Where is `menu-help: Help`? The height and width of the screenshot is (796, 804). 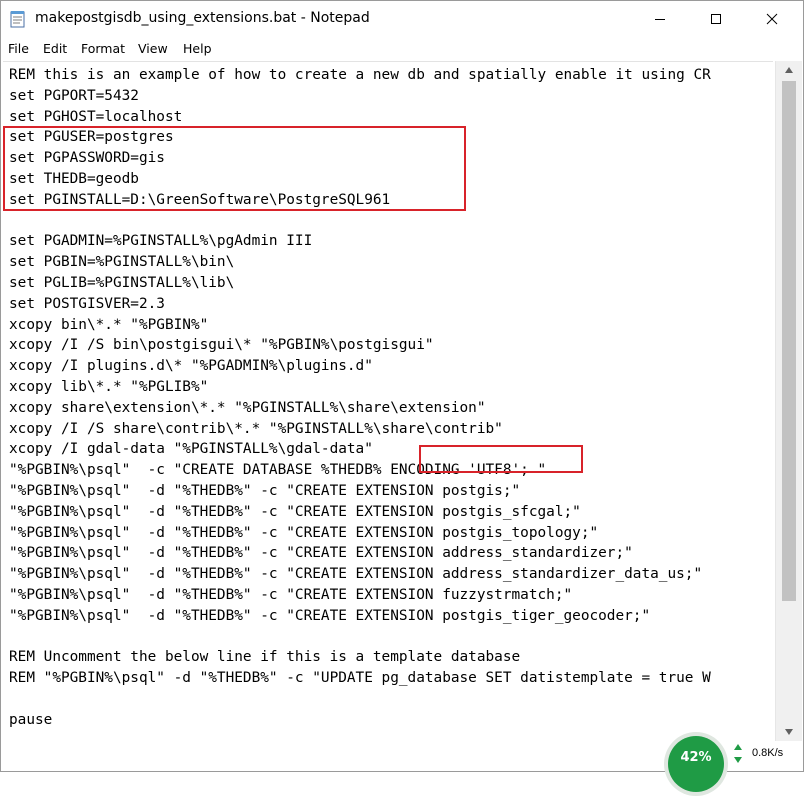
menu-help: Help is located at coordinates (197, 48).